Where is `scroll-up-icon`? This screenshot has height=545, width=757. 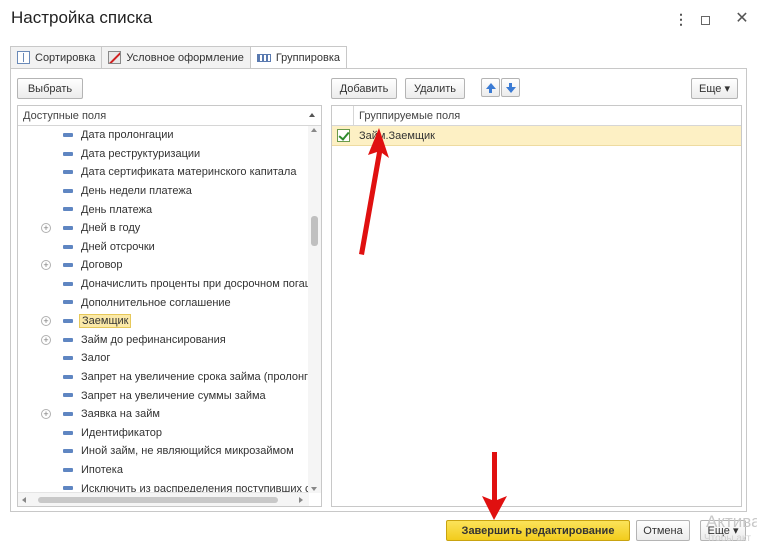 scroll-up-icon is located at coordinates (314, 130).